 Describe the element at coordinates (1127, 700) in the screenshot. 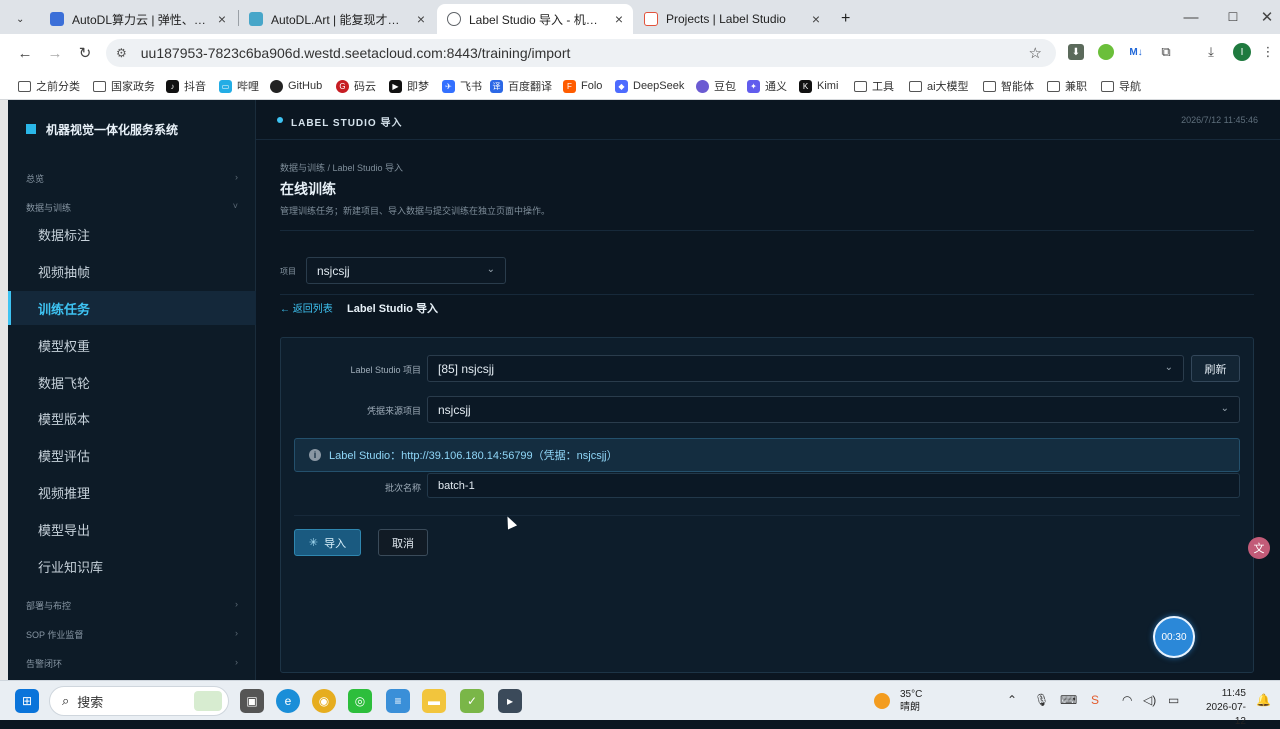

I see `wifi-icon: ◠` at that location.